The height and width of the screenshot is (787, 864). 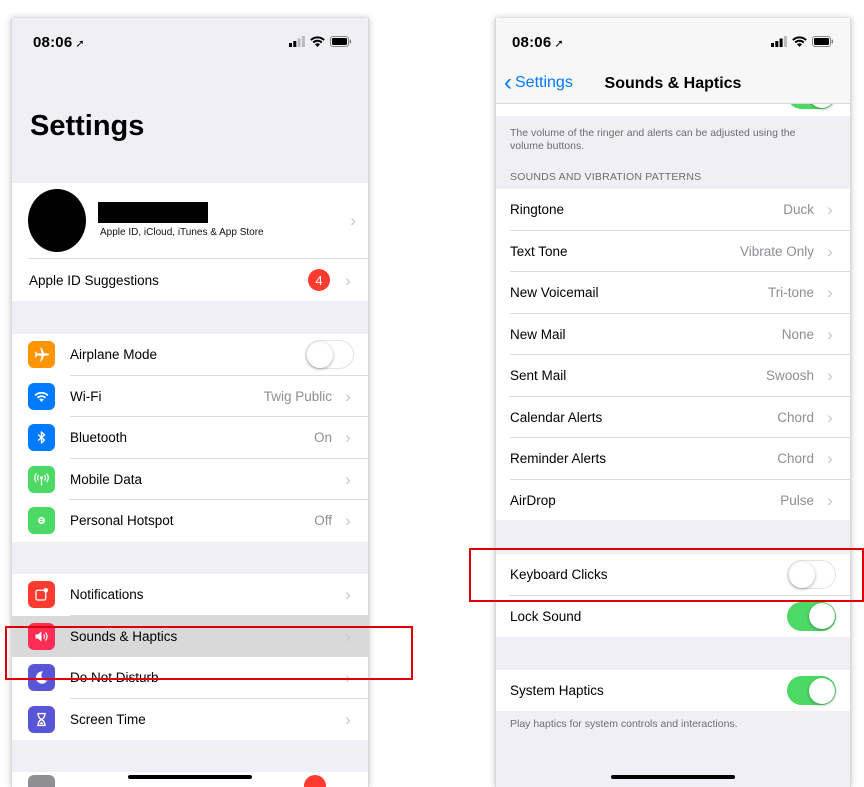 What do you see at coordinates (538, 376) in the screenshot?
I see `row-label: Sent Mail` at bounding box center [538, 376].